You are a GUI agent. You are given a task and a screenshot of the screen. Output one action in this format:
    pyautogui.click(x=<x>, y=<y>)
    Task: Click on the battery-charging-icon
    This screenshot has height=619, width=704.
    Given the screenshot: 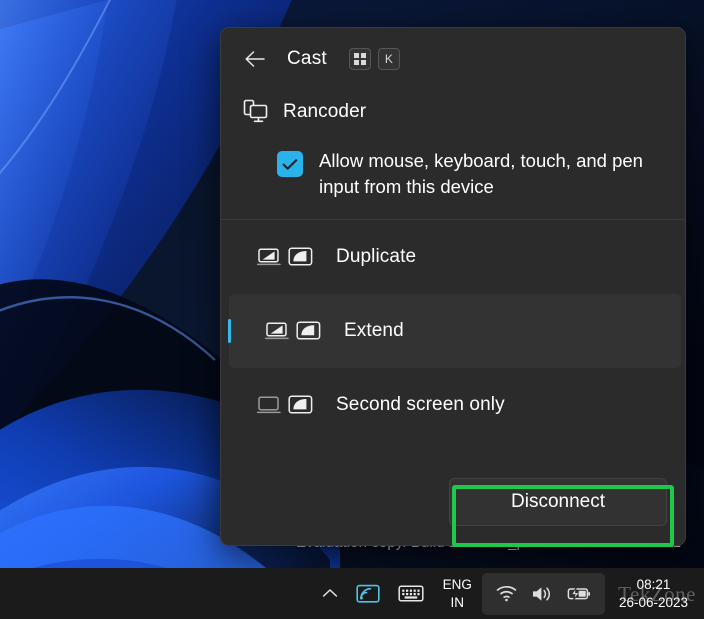 What is the action you would take?
    pyautogui.click(x=578, y=593)
    